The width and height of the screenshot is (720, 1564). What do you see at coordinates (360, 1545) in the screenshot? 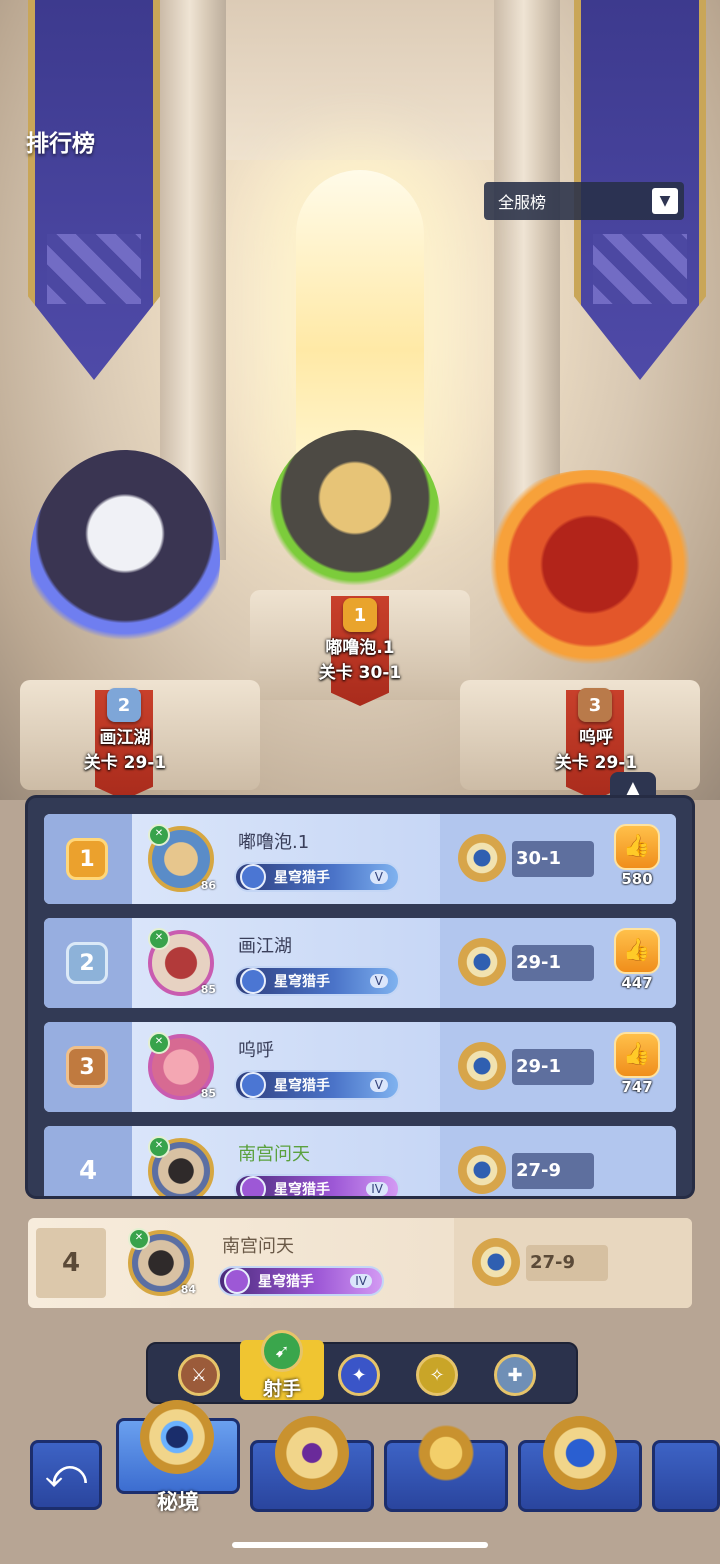
I see `home-indicator` at bounding box center [360, 1545].